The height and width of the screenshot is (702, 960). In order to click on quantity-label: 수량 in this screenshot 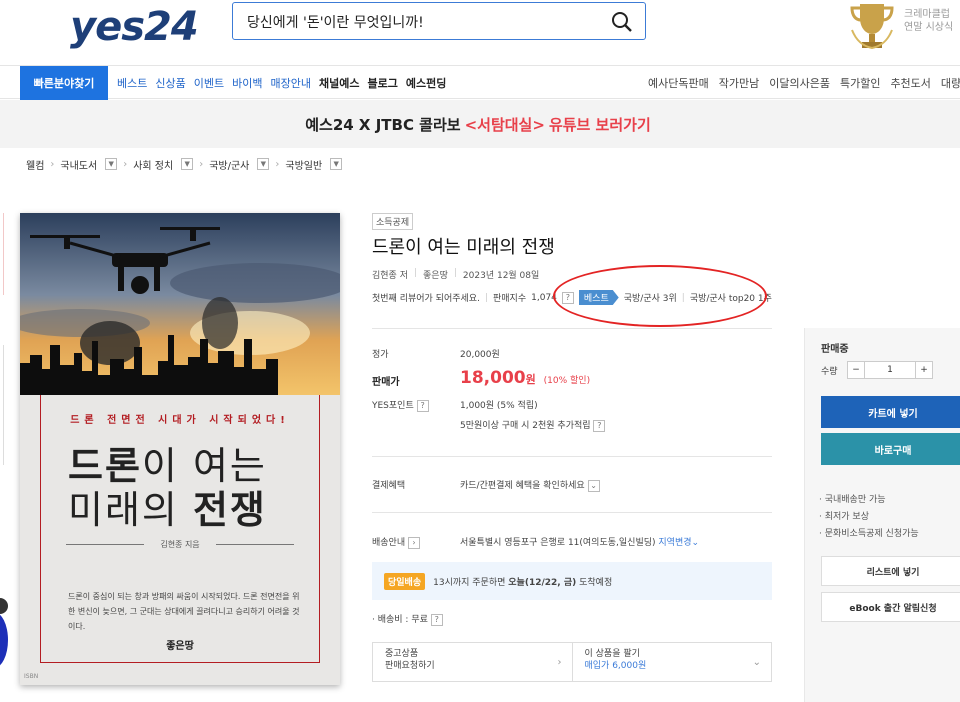, I will do `click(829, 372)`.